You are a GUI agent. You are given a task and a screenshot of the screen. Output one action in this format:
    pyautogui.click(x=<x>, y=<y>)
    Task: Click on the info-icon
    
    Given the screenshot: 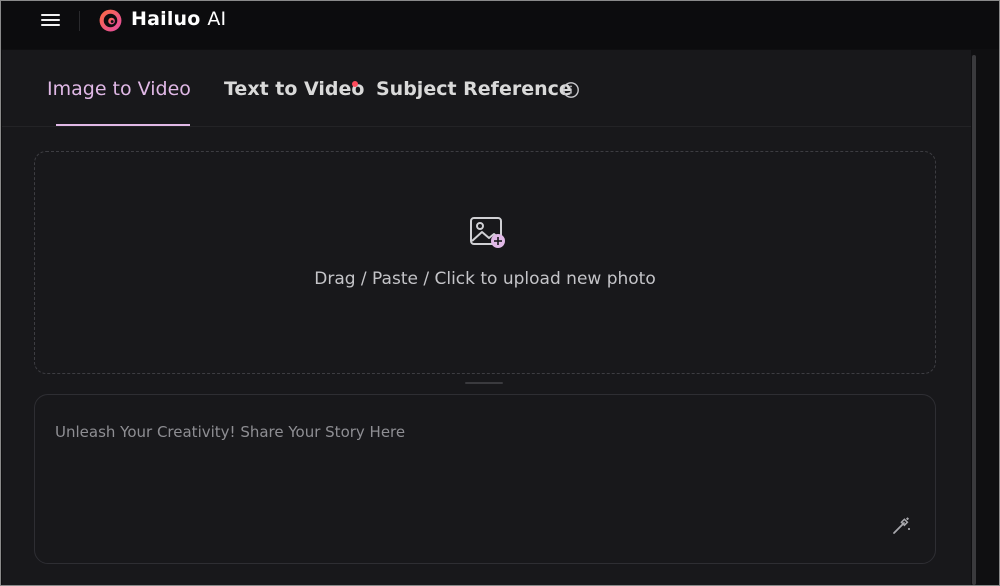 What is the action you would take?
    pyautogui.click(x=571, y=90)
    